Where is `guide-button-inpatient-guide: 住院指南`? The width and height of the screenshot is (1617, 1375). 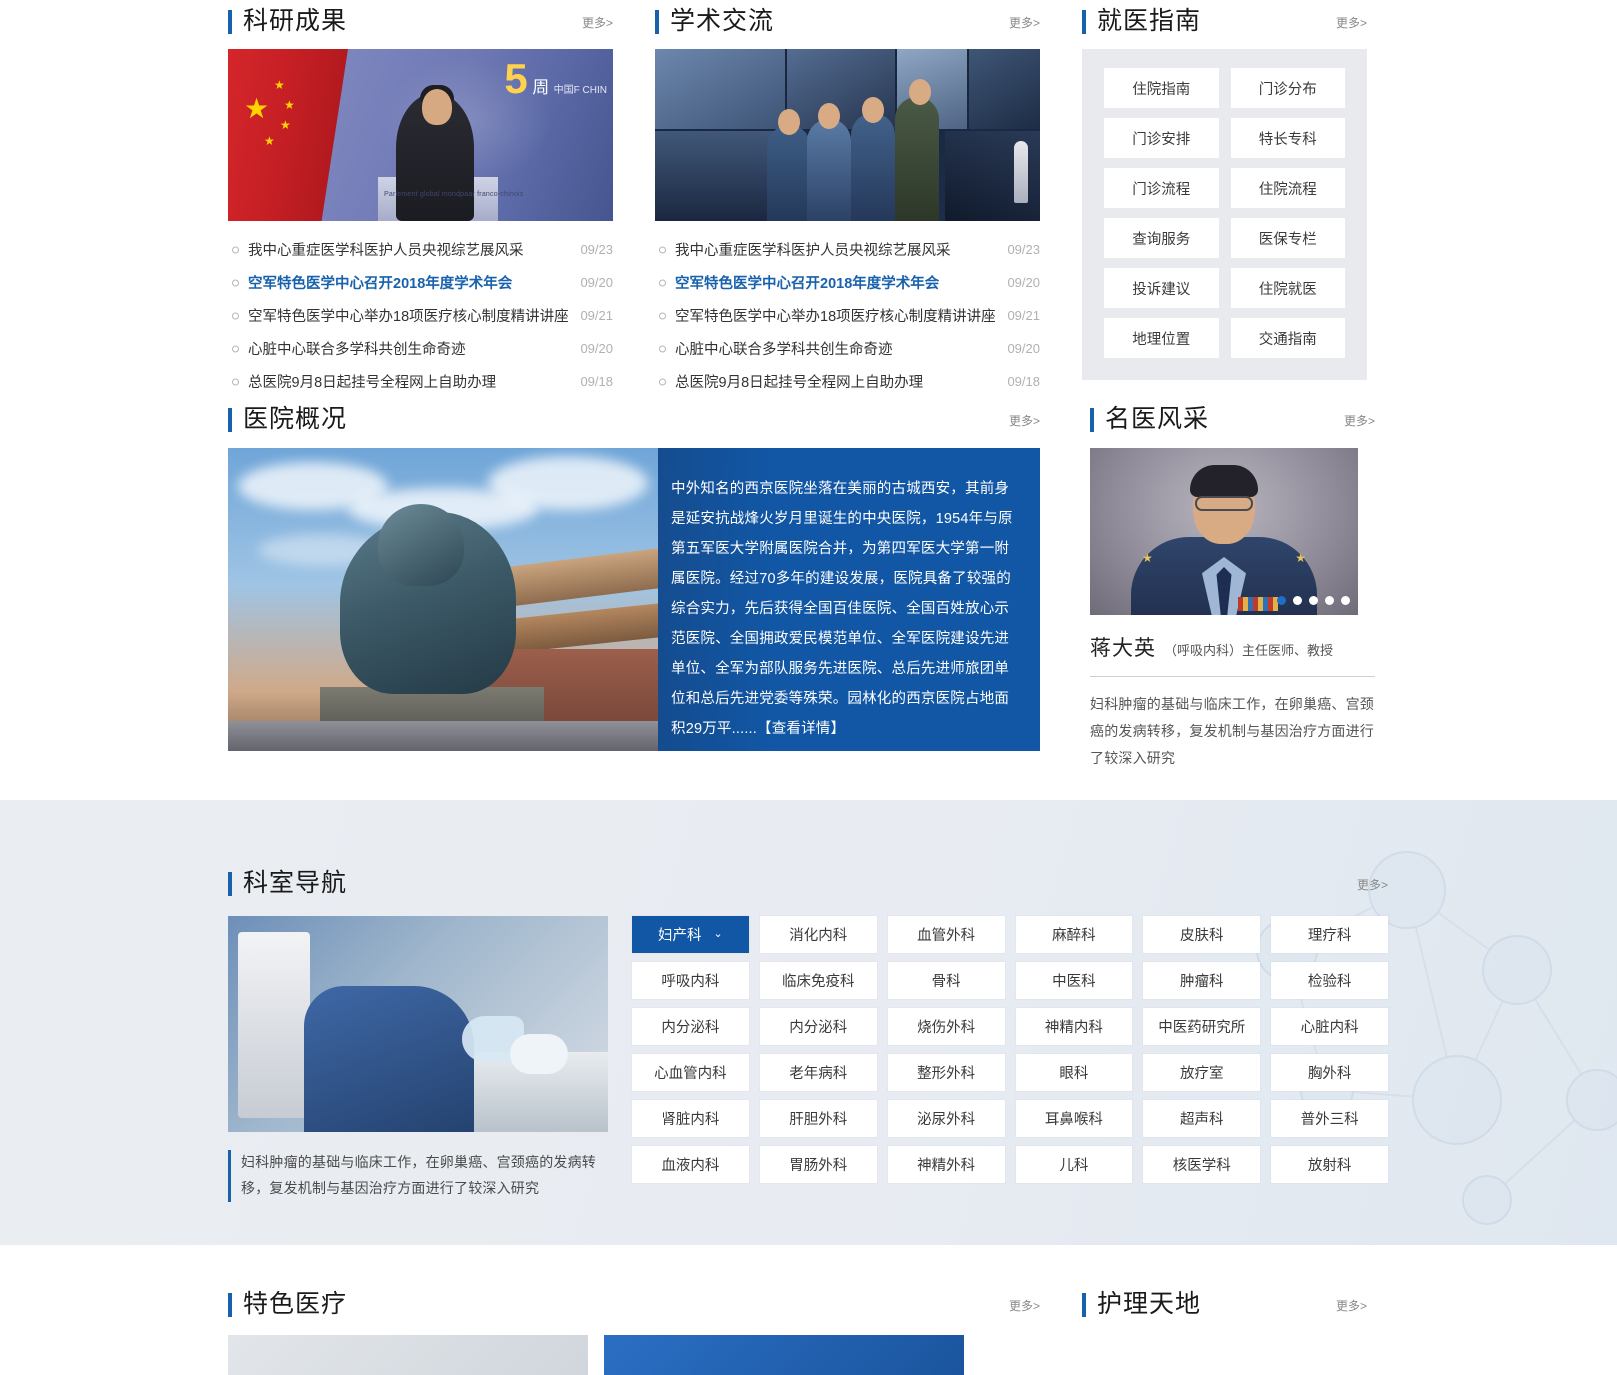
guide-button-inpatient-guide: 住院指南 is located at coordinates (1161, 88).